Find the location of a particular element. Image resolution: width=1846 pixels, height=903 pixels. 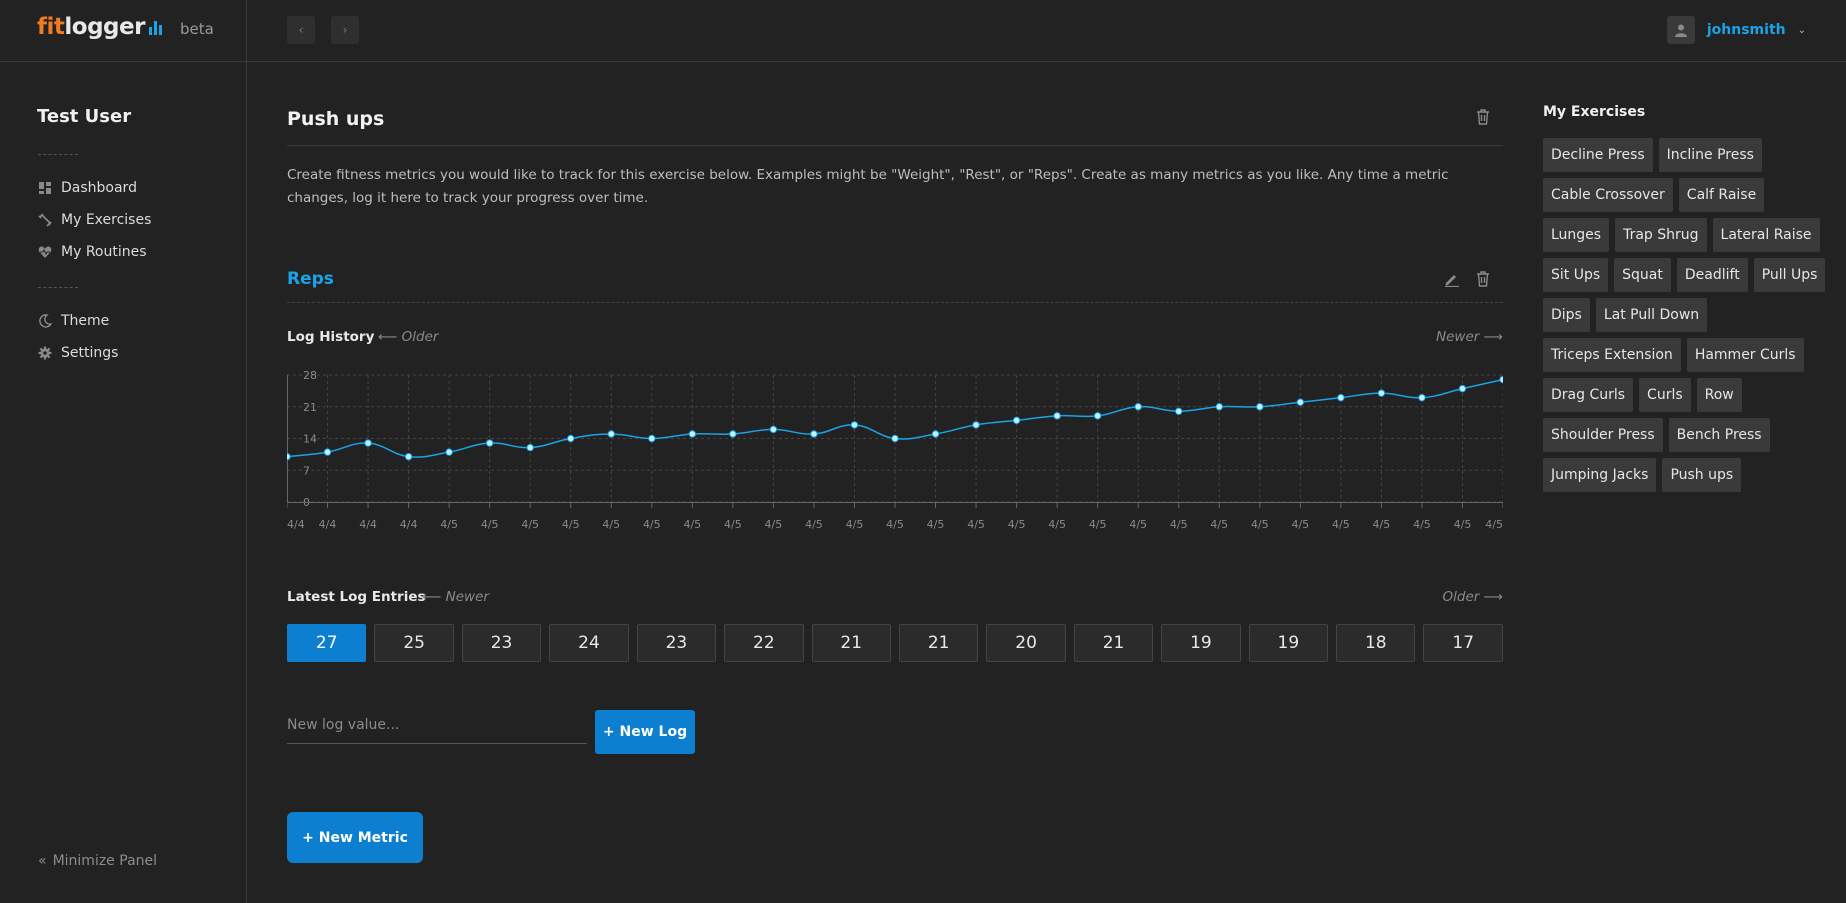

sidebar-item-my-routines: My Routines is located at coordinates (92, 252).